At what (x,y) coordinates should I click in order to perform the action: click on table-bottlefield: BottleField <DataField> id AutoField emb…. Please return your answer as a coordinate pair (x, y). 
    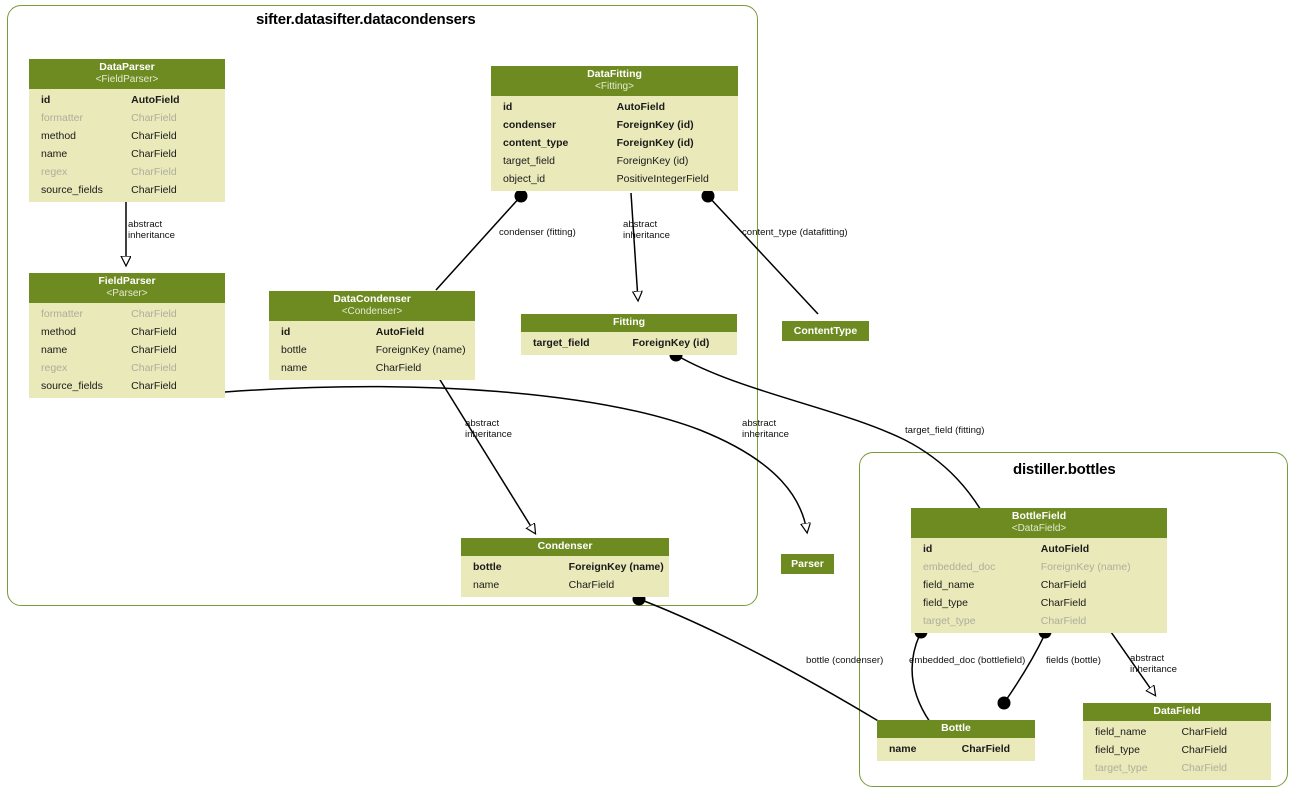
    Looking at the image, I should click on (1039, 570).